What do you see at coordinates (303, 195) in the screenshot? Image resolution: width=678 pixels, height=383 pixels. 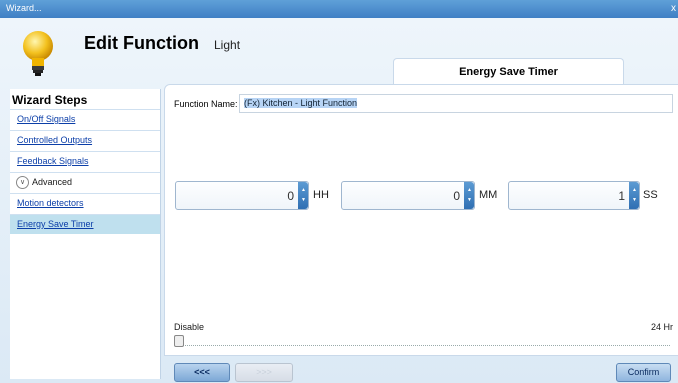 I see `hours-spin-buttons: ▲ ▼` at bounding box center [303, 195].